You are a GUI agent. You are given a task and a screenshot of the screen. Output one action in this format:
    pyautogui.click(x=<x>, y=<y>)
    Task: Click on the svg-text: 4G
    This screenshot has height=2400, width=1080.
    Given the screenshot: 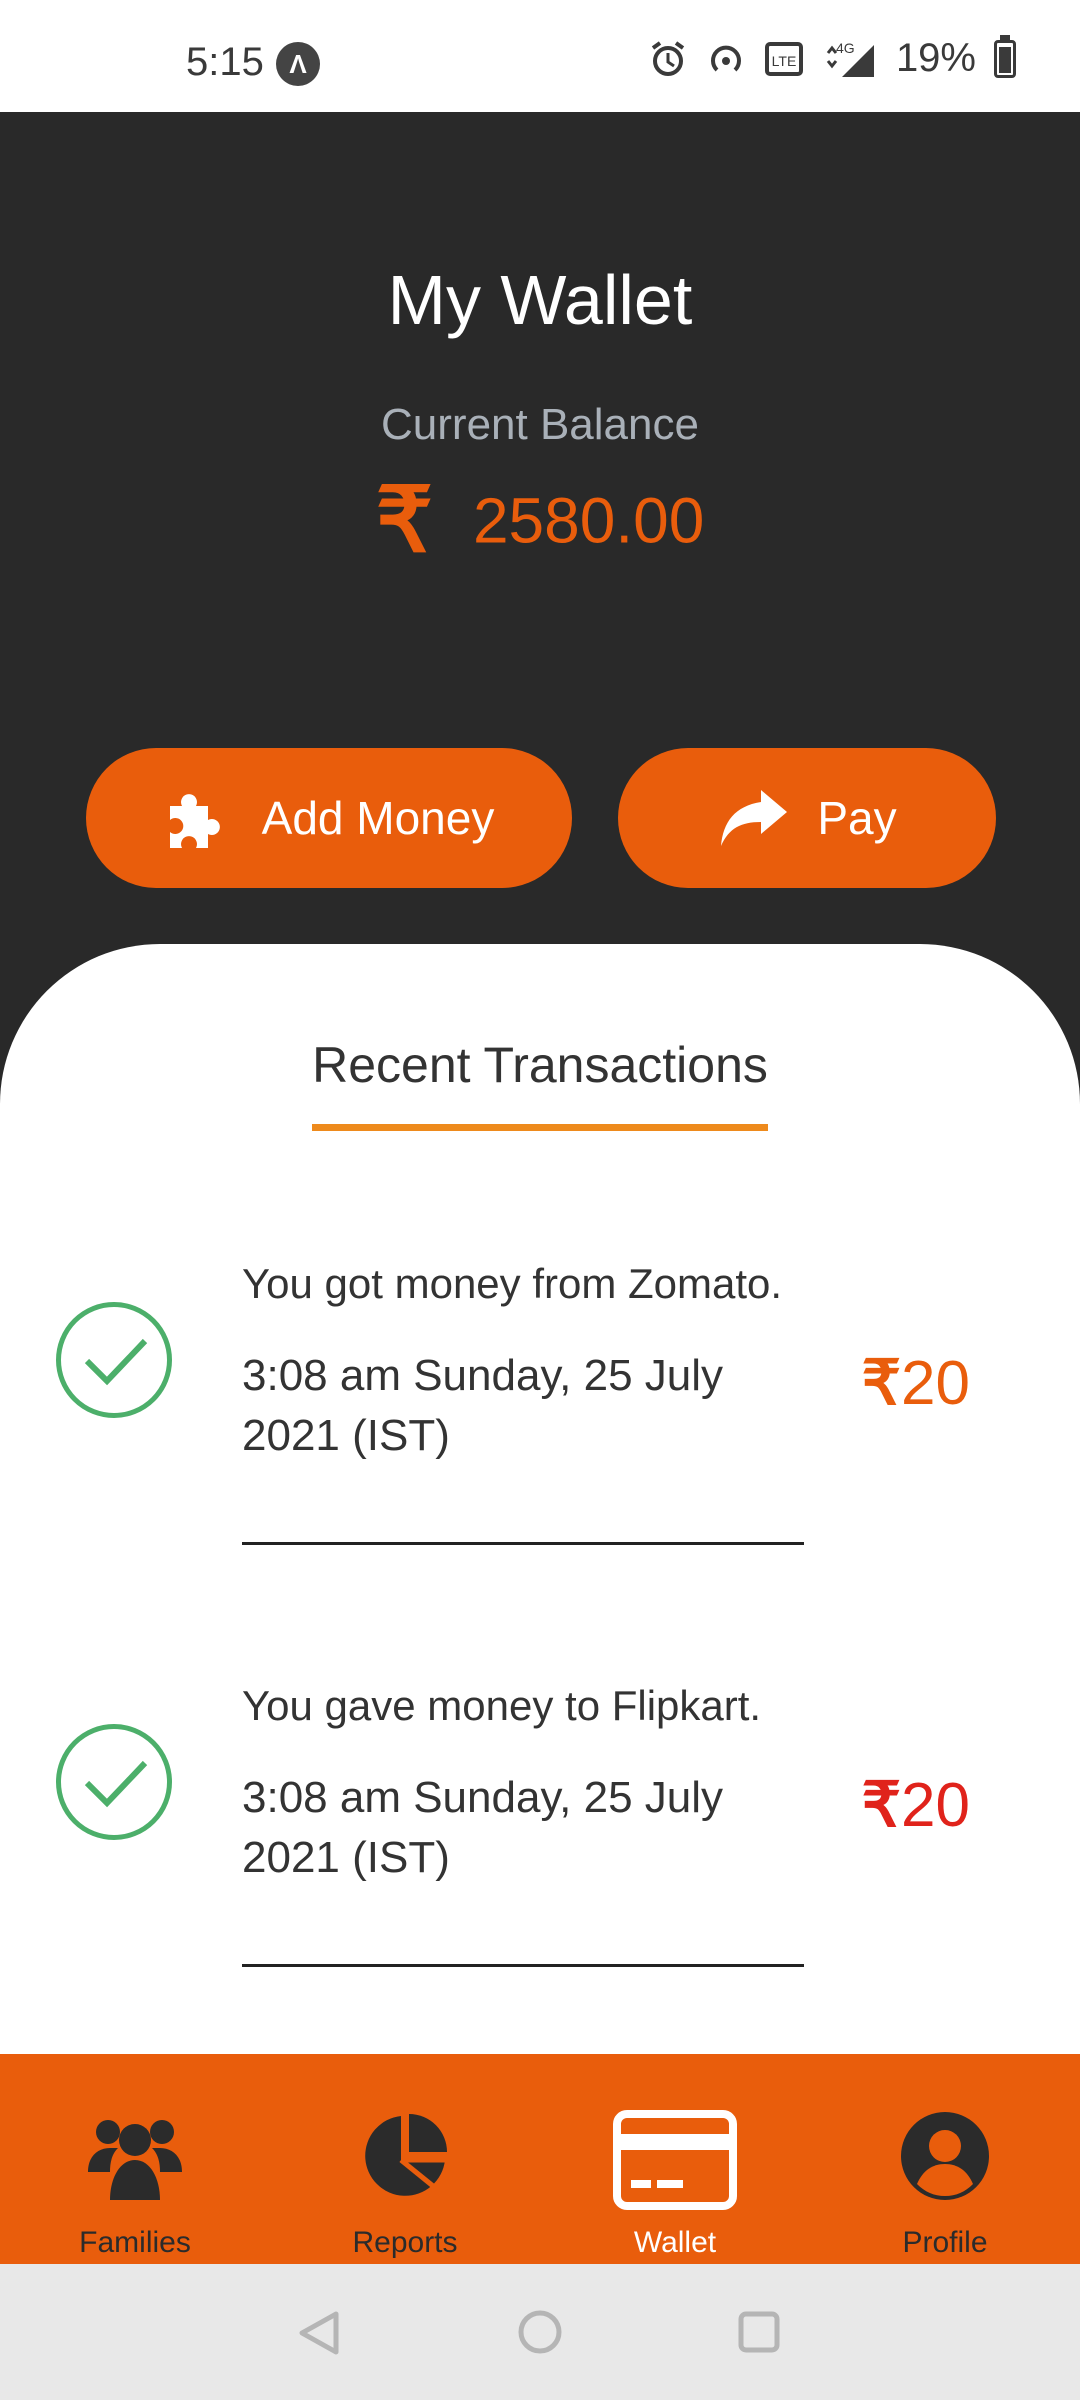 What is the action you would take?
    pyautogui.click(x=845, y=48)
    